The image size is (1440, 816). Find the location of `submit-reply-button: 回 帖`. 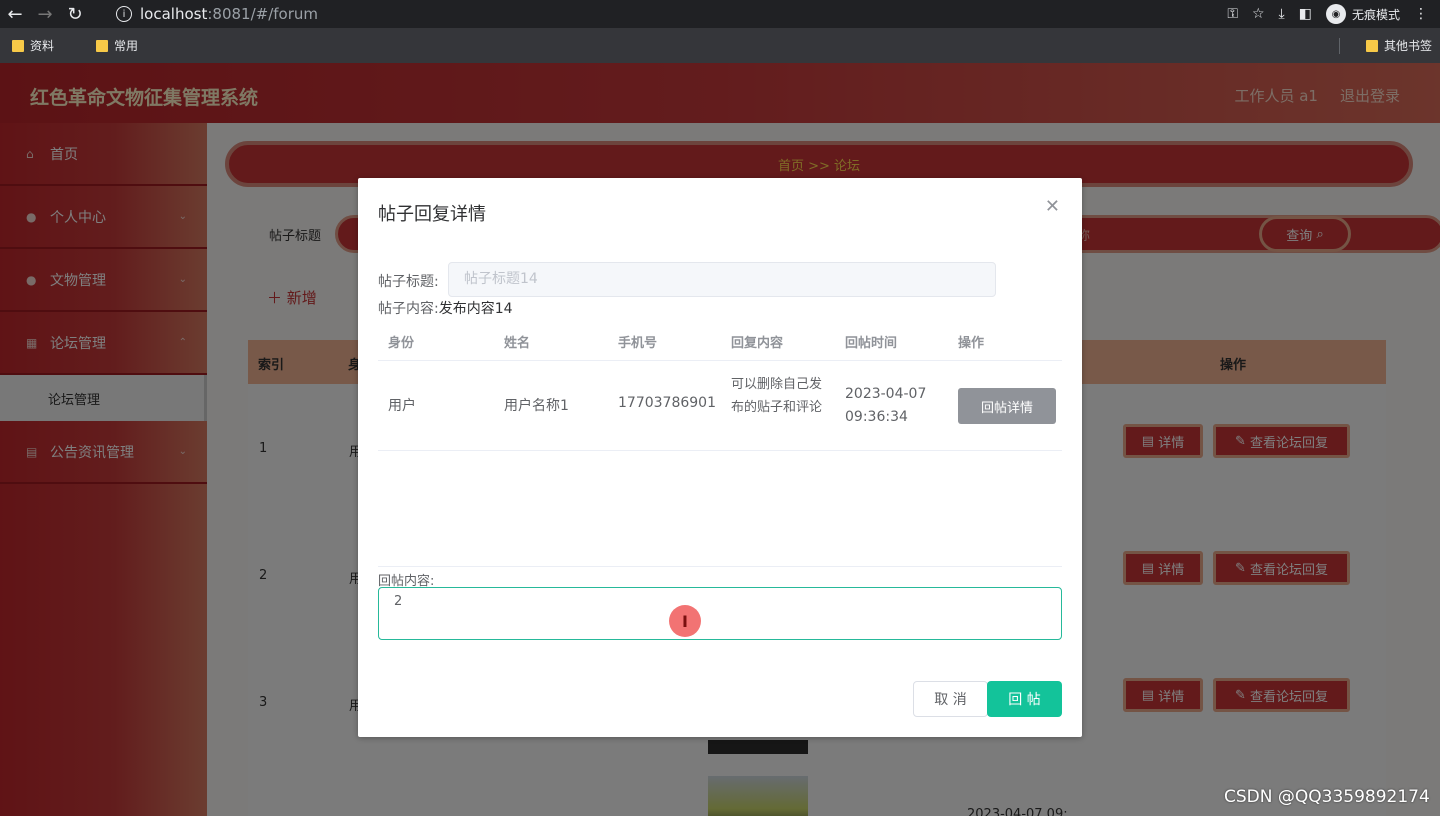

submit-reply-button: 回 帖 is located at coordinates (1024, 699).